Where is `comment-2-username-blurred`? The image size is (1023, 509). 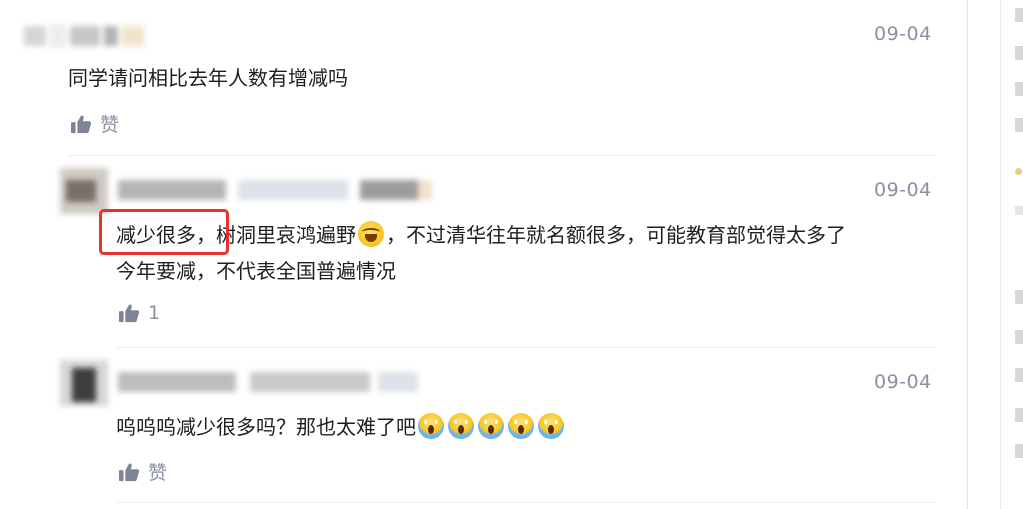 comment-2-username-blurred is located at coordinates (278, 190).